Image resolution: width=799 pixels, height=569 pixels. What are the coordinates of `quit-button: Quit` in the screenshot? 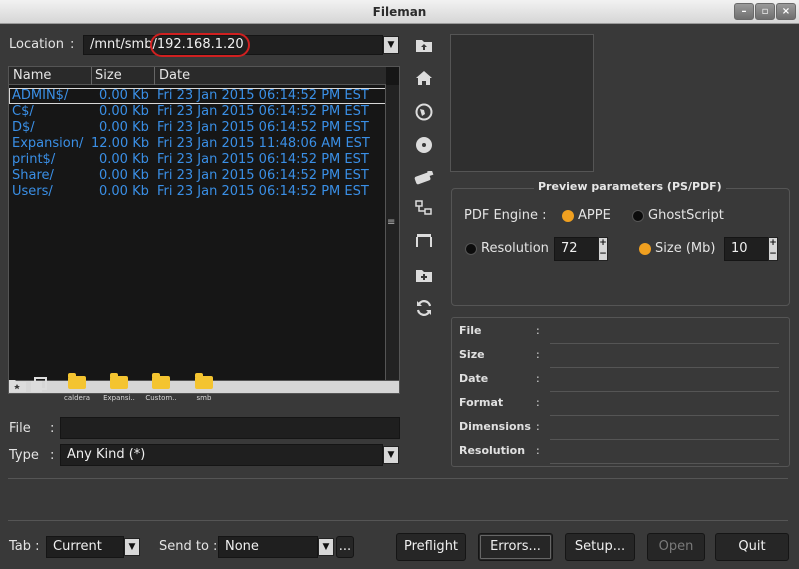 It's located at (752, 547).